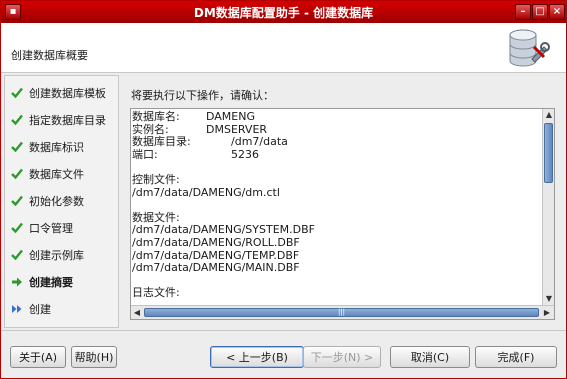 This screenshot has height=379, width=567. Describe the element at coordinates (161, 142) in the screenshot. I see `dir-label: 数据库目录:` at that location.